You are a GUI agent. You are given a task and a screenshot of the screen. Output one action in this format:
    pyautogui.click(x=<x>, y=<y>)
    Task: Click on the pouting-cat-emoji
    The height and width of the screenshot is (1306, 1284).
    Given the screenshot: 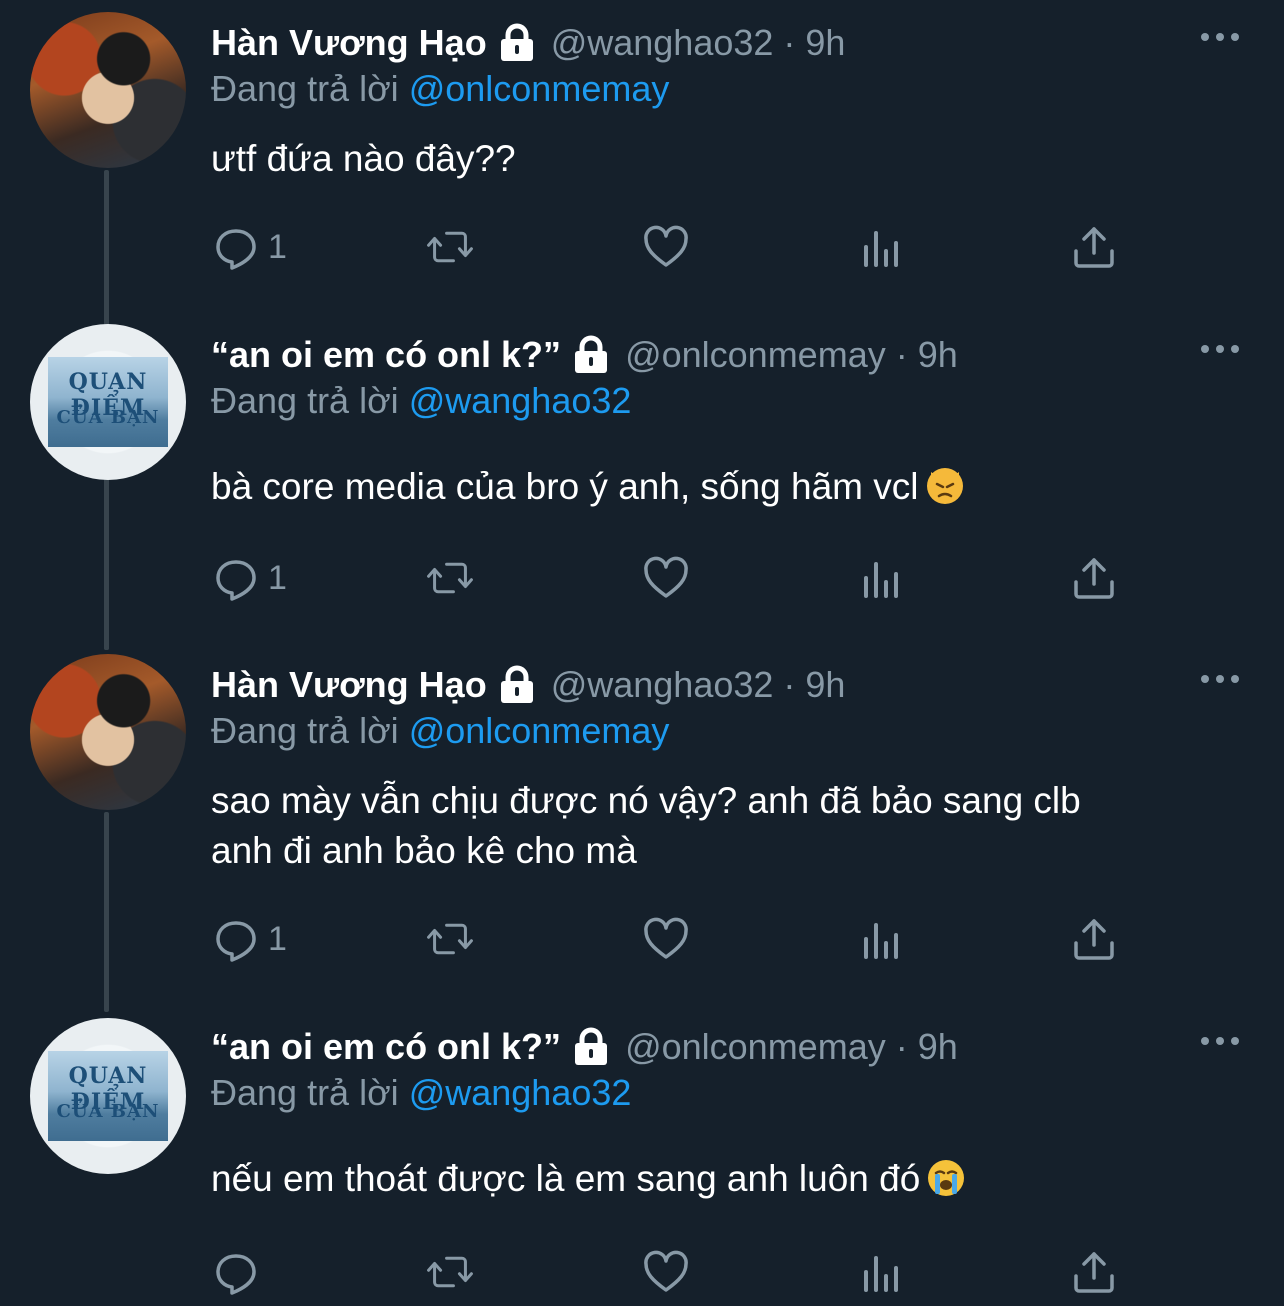 What is the action you would take?
    pyautogui.click(x=944, y=486)
    